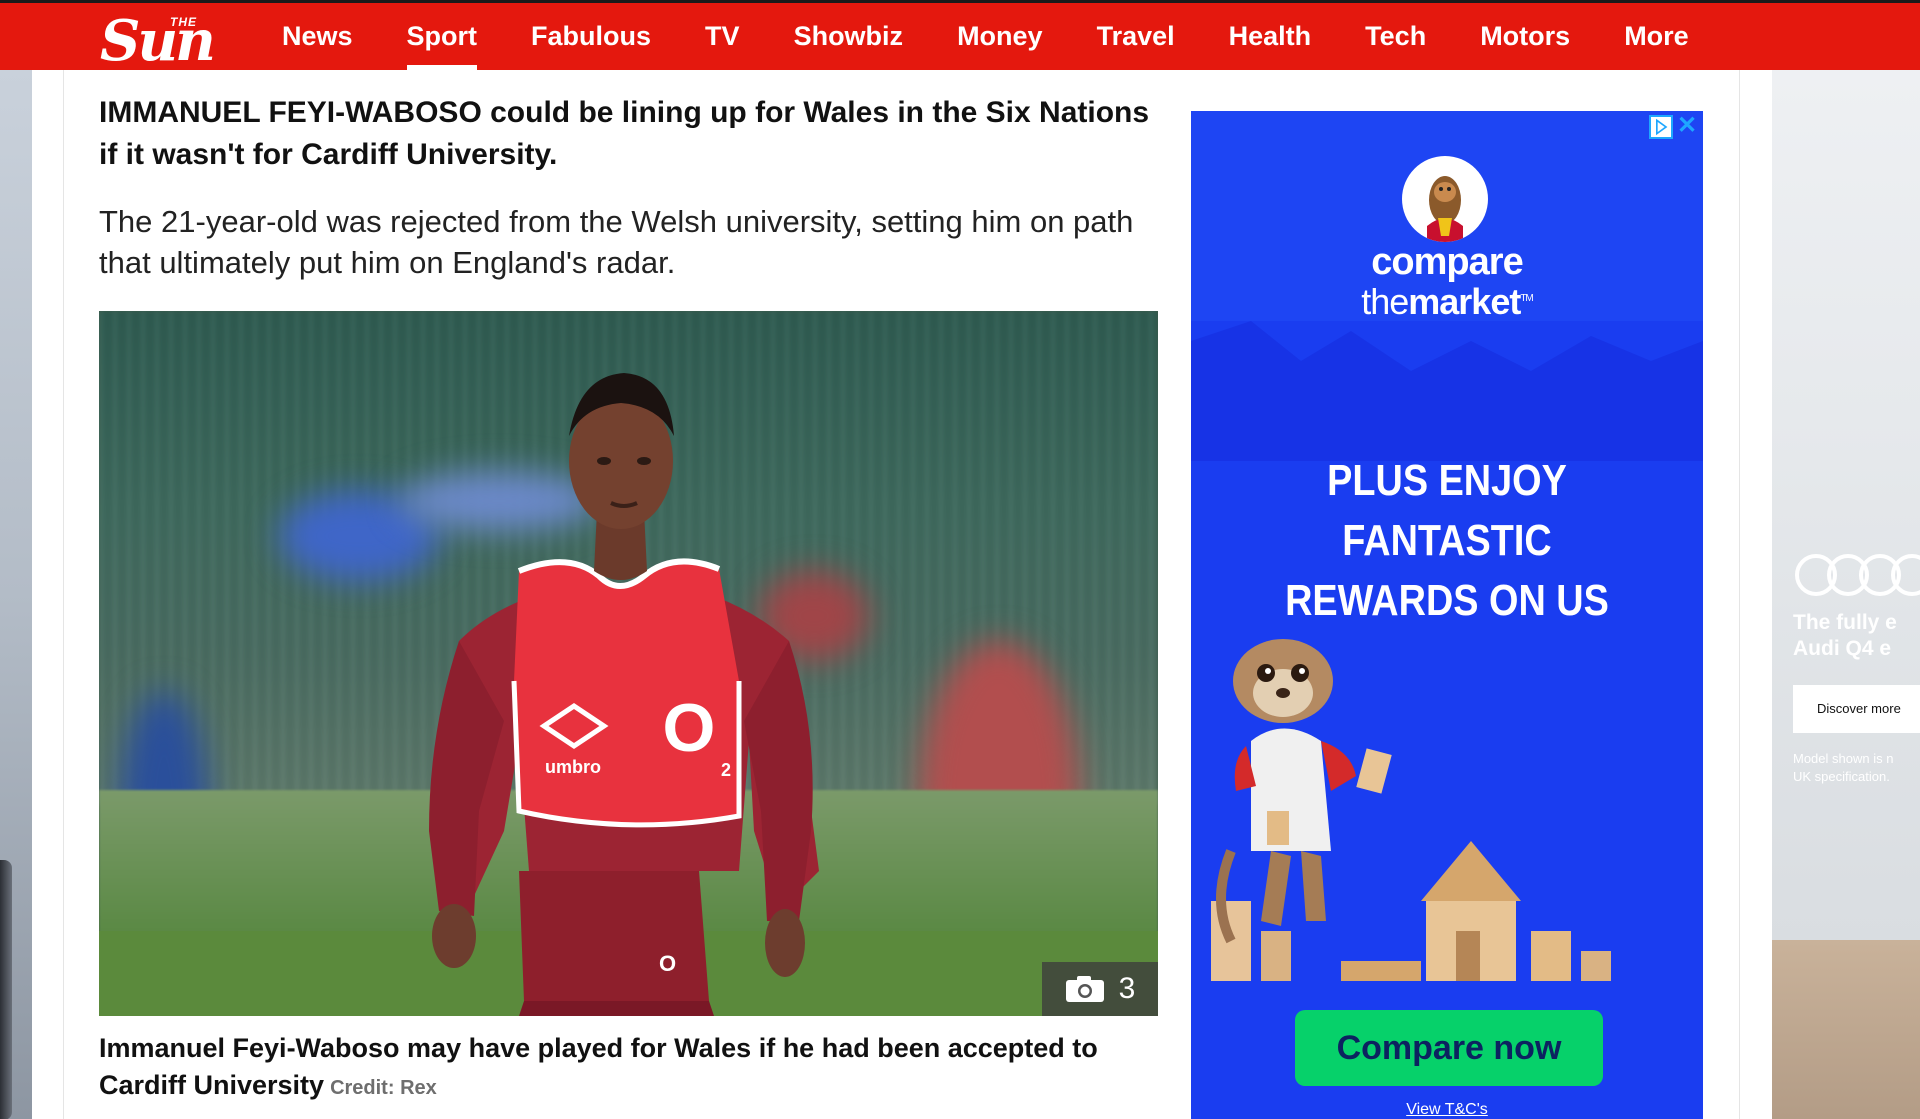  Describe the element at coordinates (1843, 758) in the screenshot. I see `audi-note-line1: Model shown is n` at that location.